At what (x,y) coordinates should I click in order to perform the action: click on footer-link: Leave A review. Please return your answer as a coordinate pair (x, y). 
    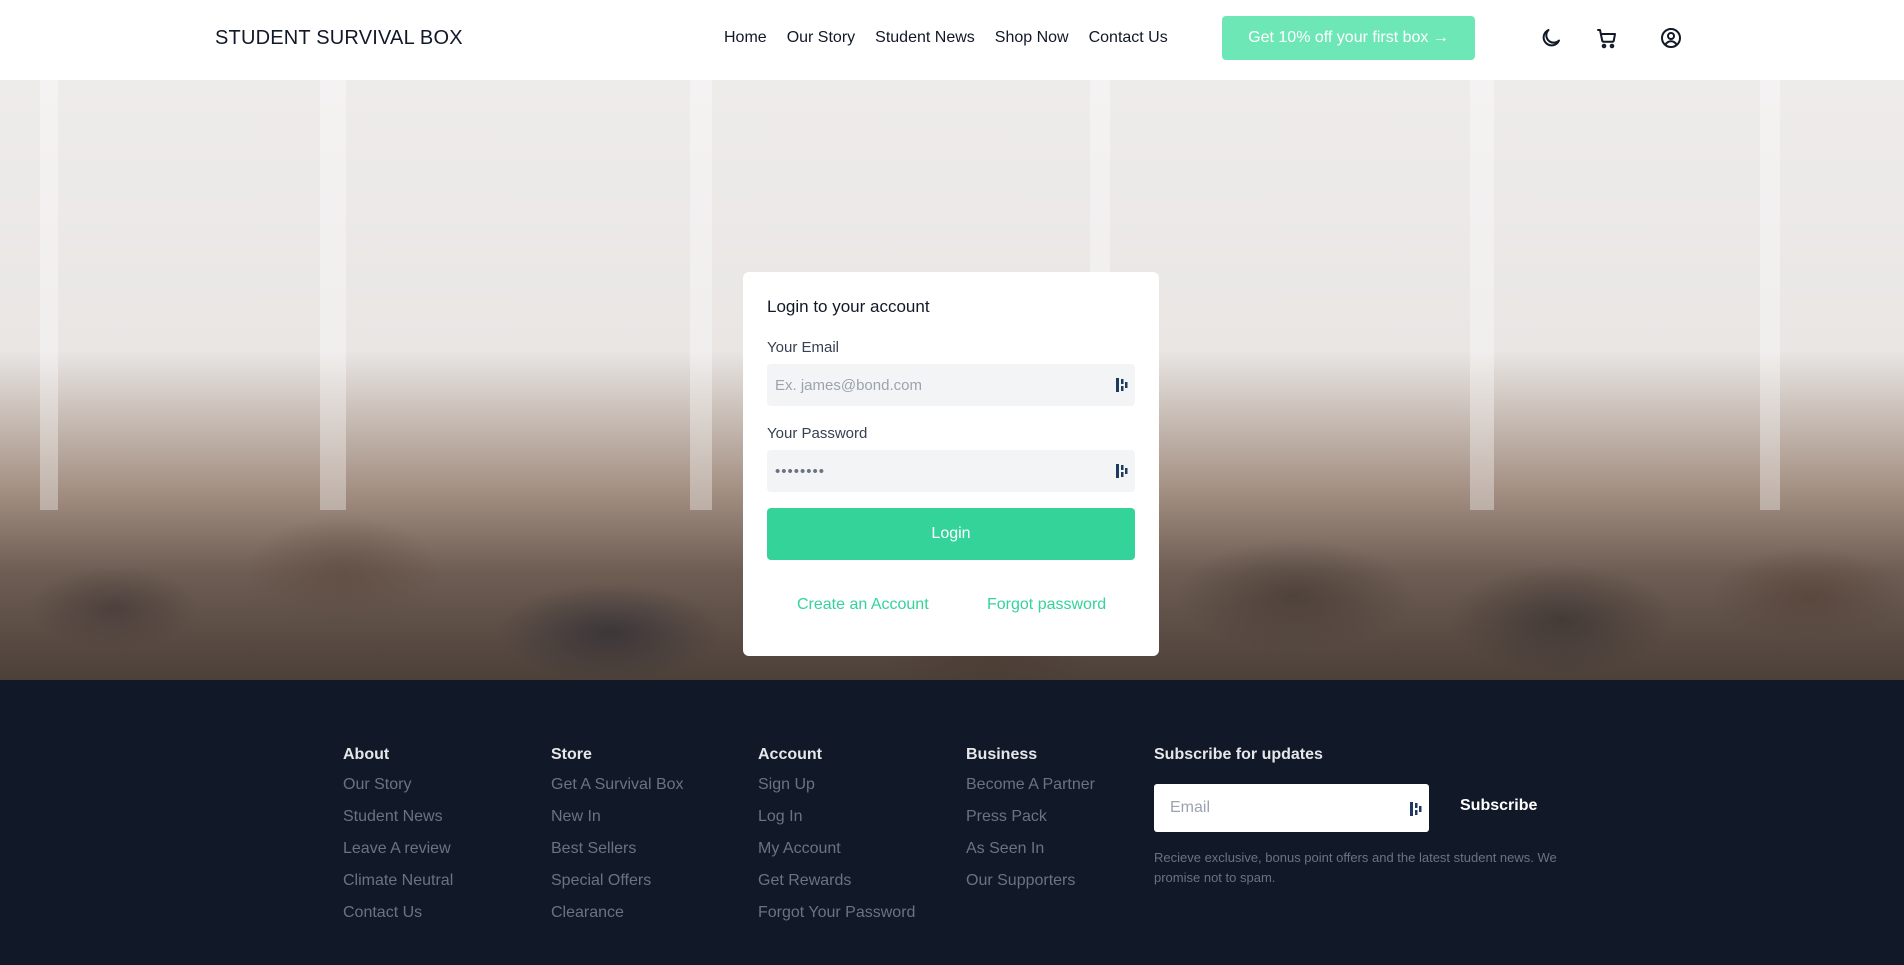
    Looking at the image, I should click on (398, 854).